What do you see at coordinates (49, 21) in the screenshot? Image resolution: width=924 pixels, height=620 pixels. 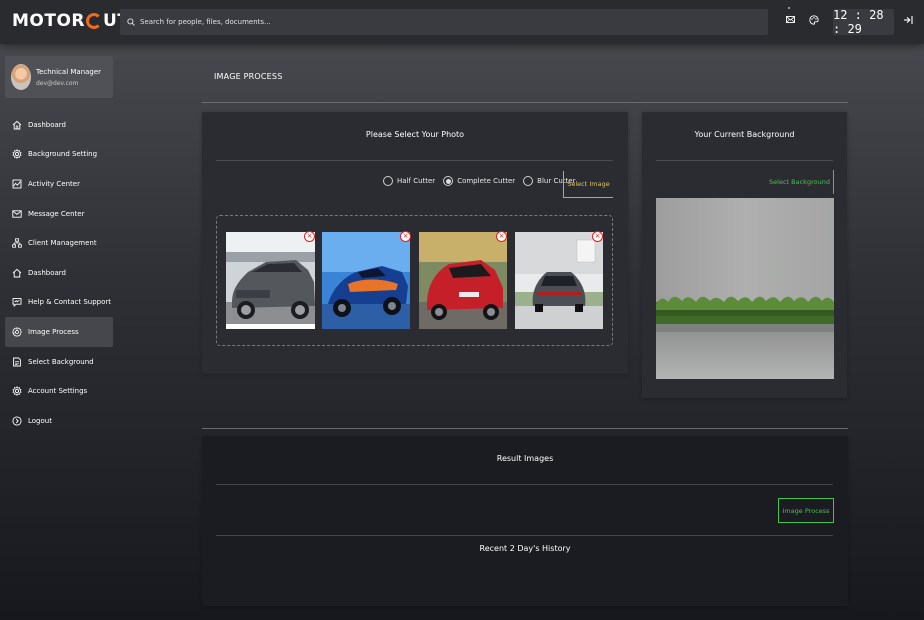 I see `logo-text-left: MOTOR` at bounding box center [49, 21].